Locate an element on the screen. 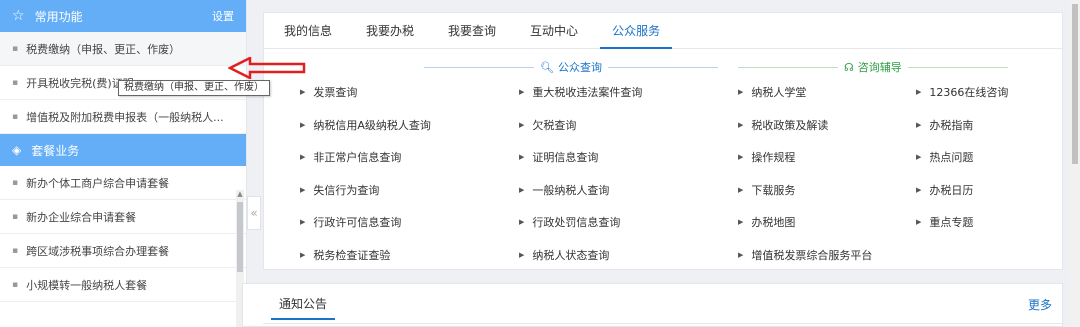  sidebar-item-small-to-general: ▪ 小规模转一般纳税人套餐 is located at coordinates (123, 285).